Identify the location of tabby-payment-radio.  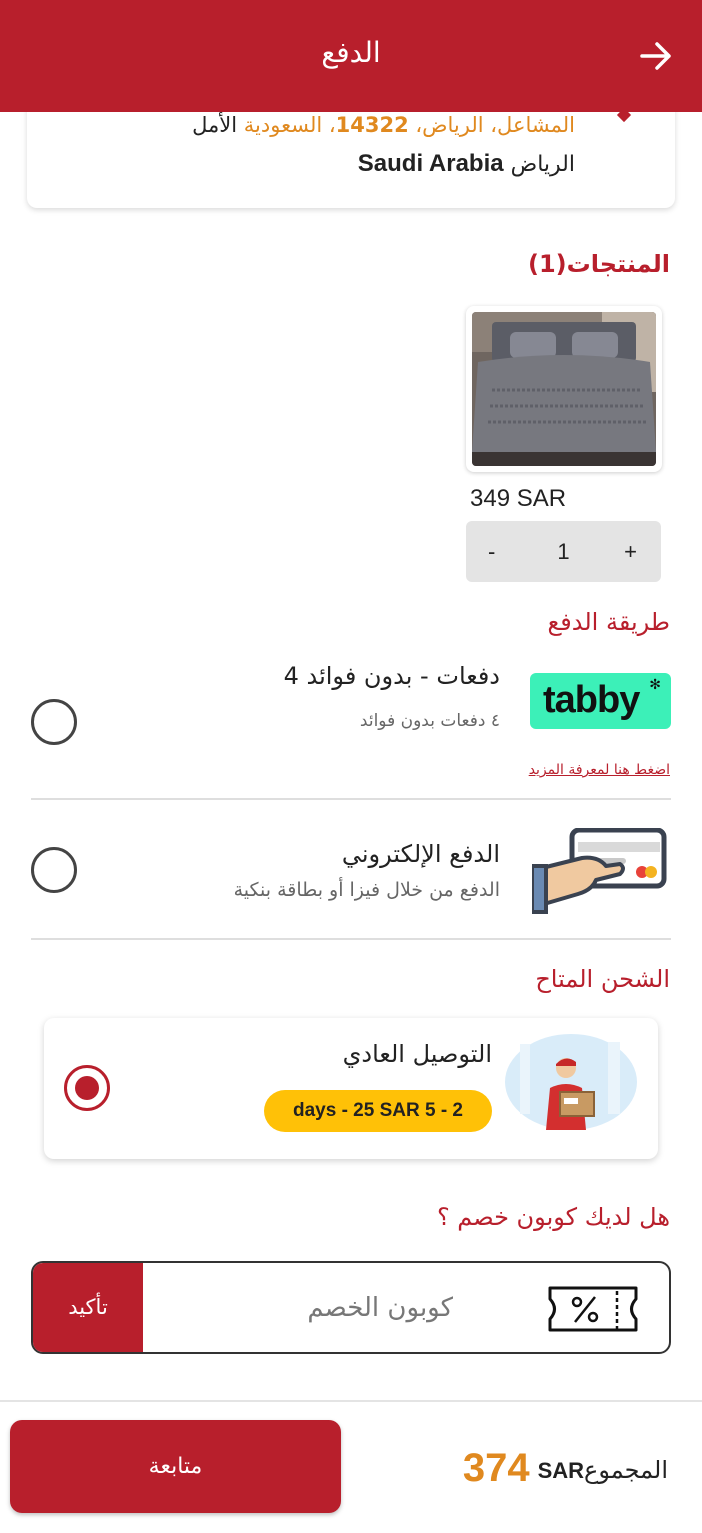
(54, 722).